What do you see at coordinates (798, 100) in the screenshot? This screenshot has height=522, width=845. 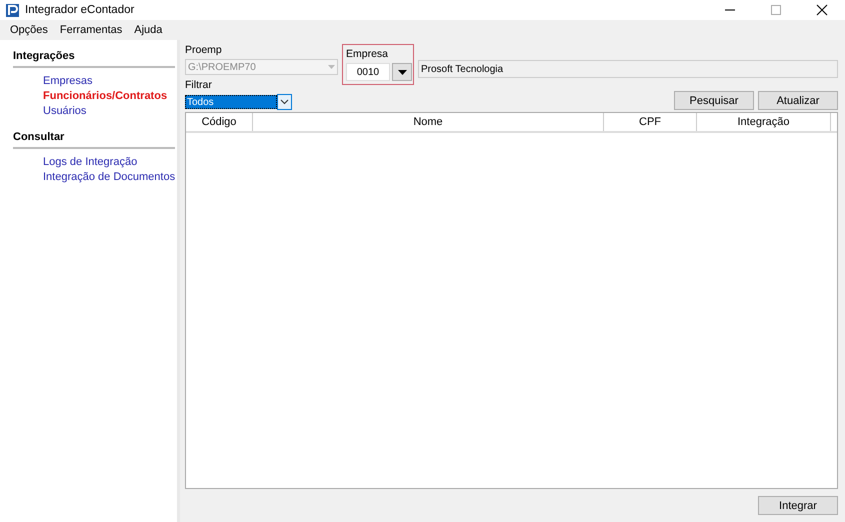 I see `toolbar-button: Atualizar` at bounding box center [798, 100].